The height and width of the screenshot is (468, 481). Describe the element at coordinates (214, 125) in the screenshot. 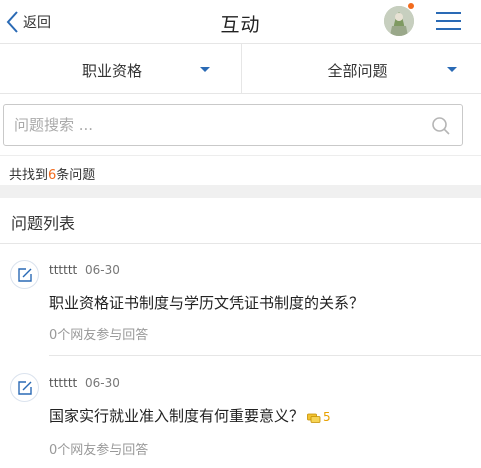

I see `search-input` at that location.